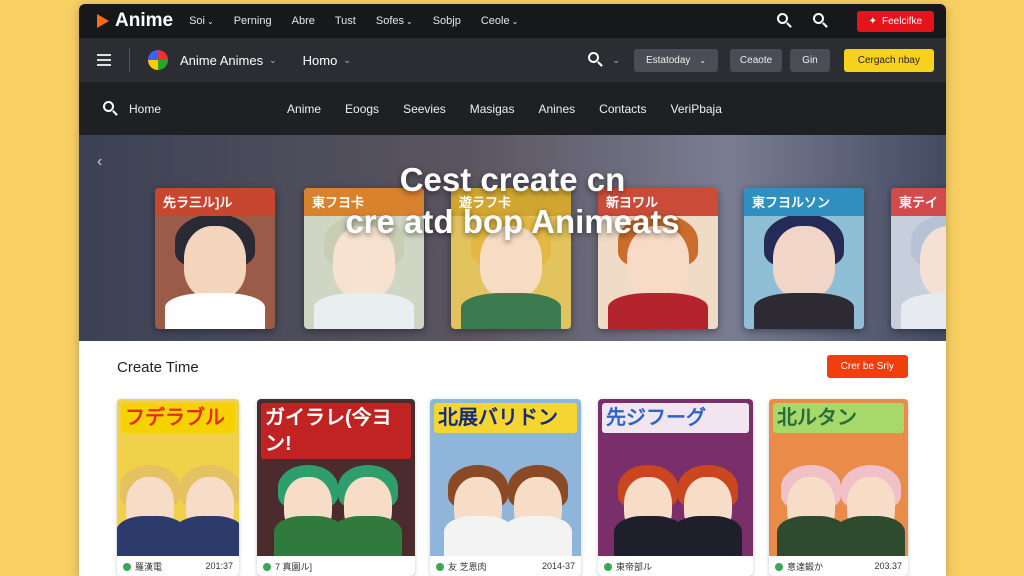  What do you see at coordinates (294, 566) in the screenshot?
I see `cover-author-text: 7 真園ル]` at bounding box center [294, 566].